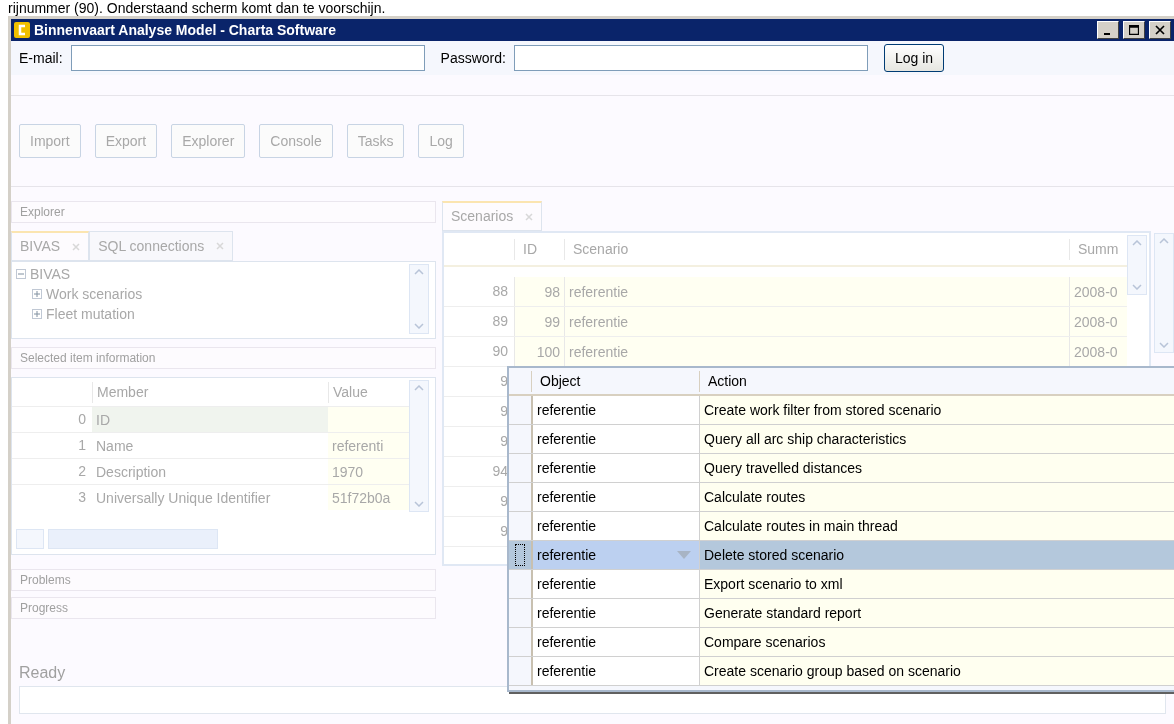  I want to click on table-cell: 99, so click(539, 321).